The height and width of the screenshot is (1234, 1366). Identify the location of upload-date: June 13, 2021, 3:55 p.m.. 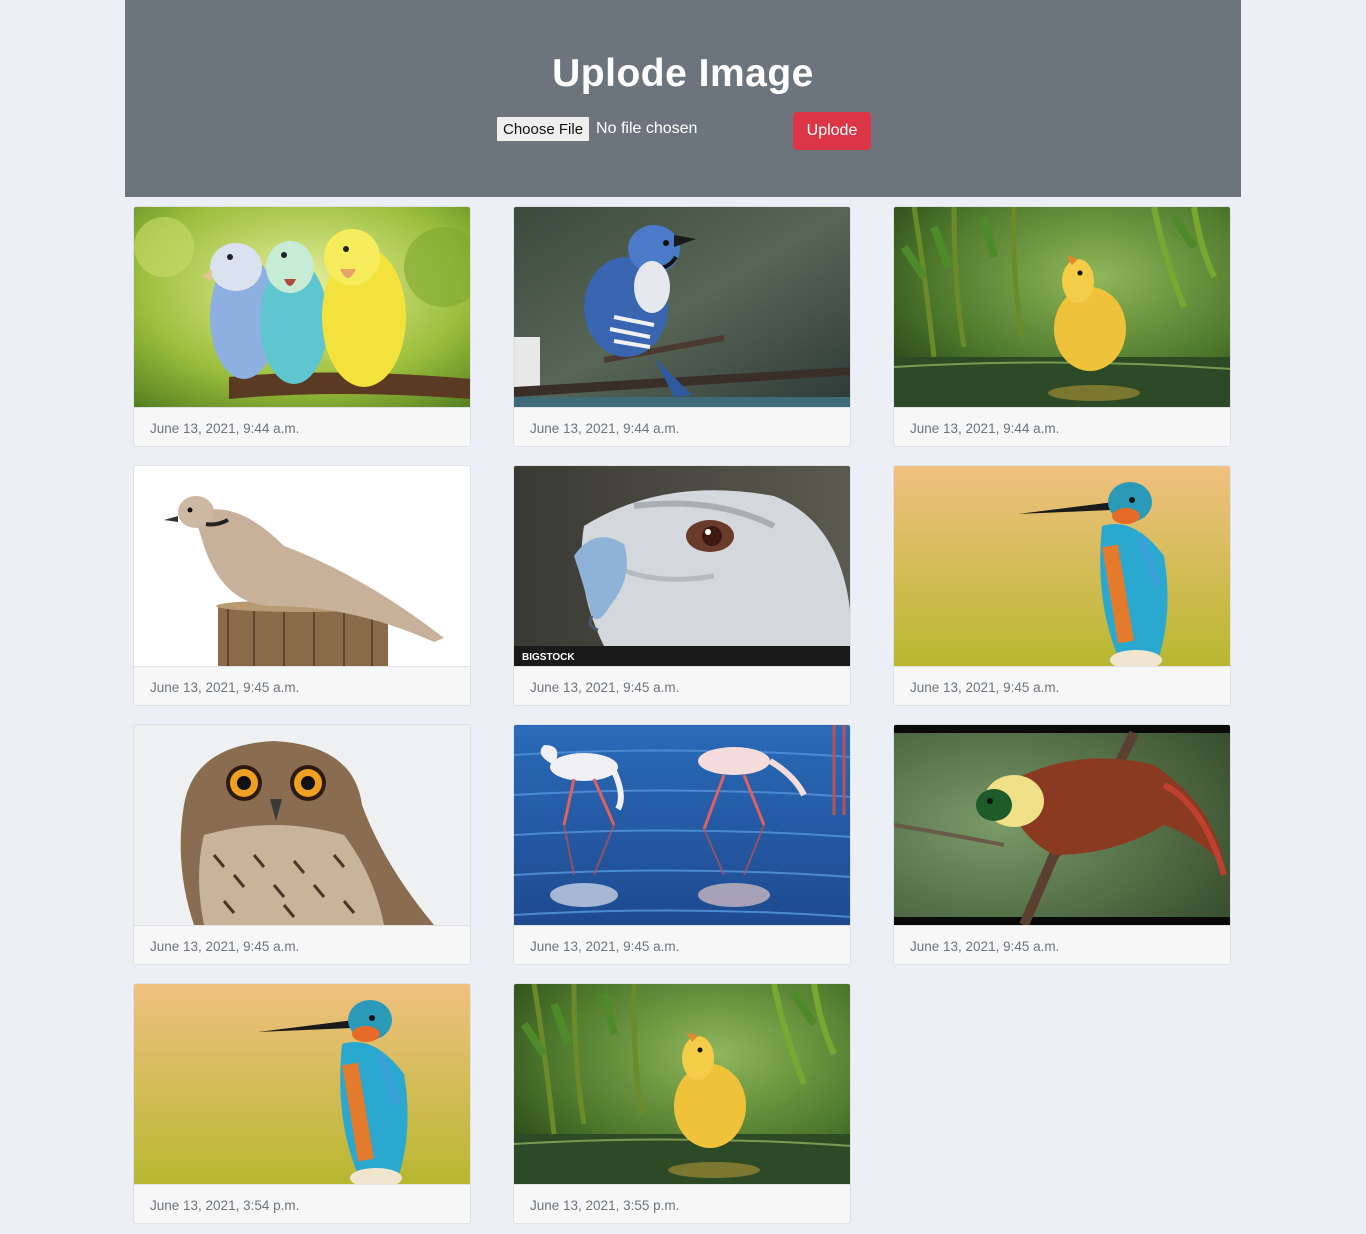
(605, 1205).